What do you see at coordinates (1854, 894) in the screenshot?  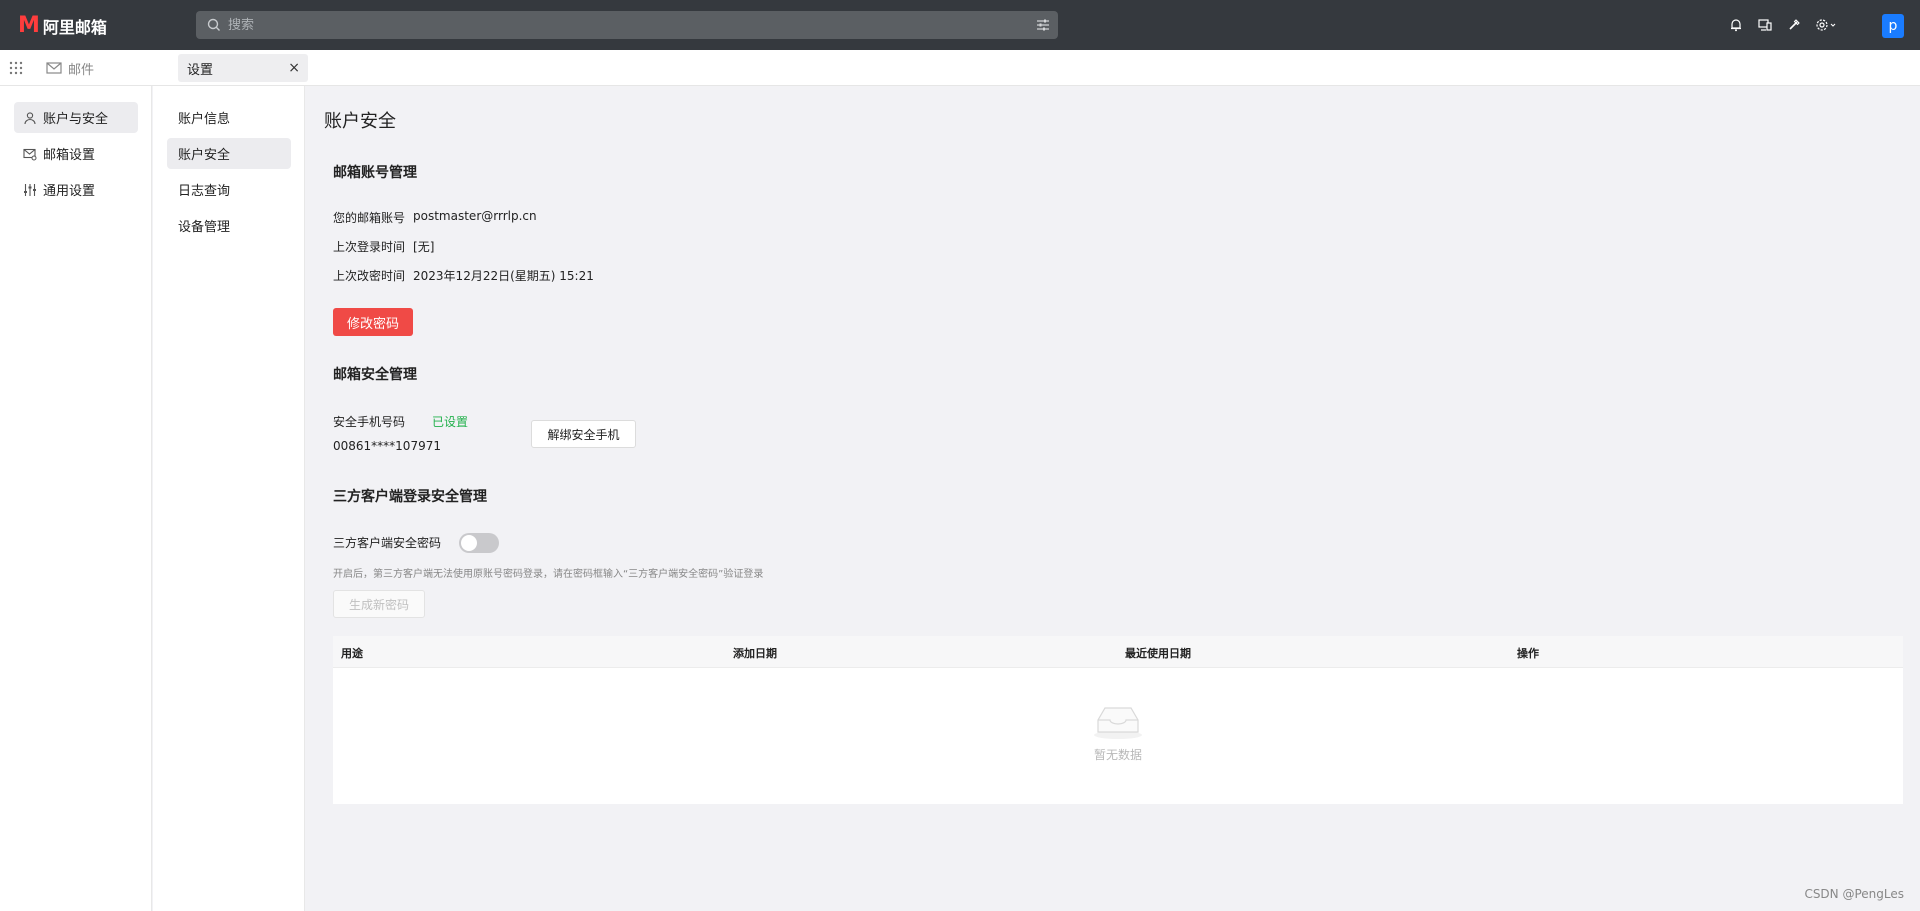 I see `watermark: CSDN @PengLes` at bounding box center [1854, 894].